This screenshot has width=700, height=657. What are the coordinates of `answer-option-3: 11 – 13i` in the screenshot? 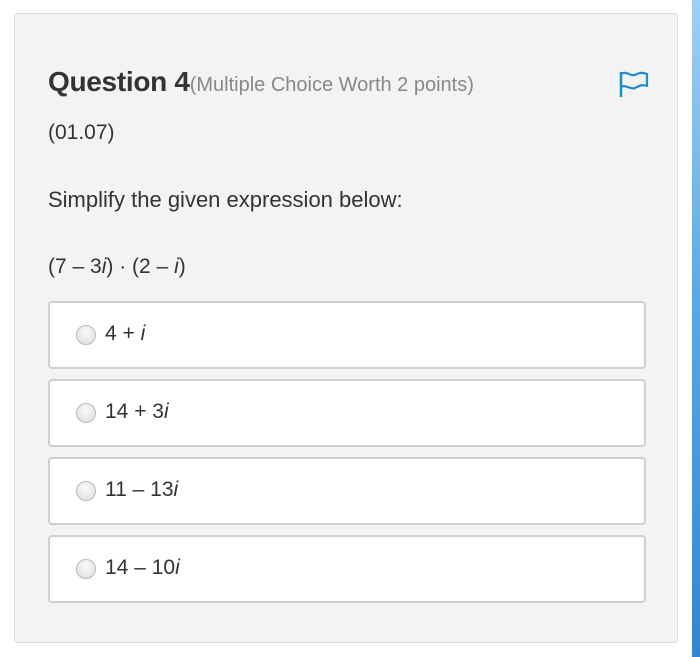 It's located at (347, 491).